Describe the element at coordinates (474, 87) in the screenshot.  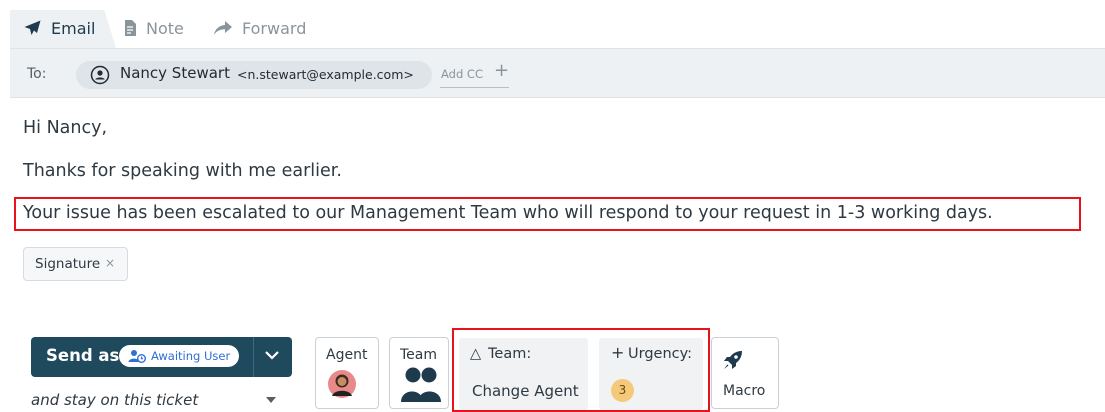
I see `add-cc-underline` at that location.